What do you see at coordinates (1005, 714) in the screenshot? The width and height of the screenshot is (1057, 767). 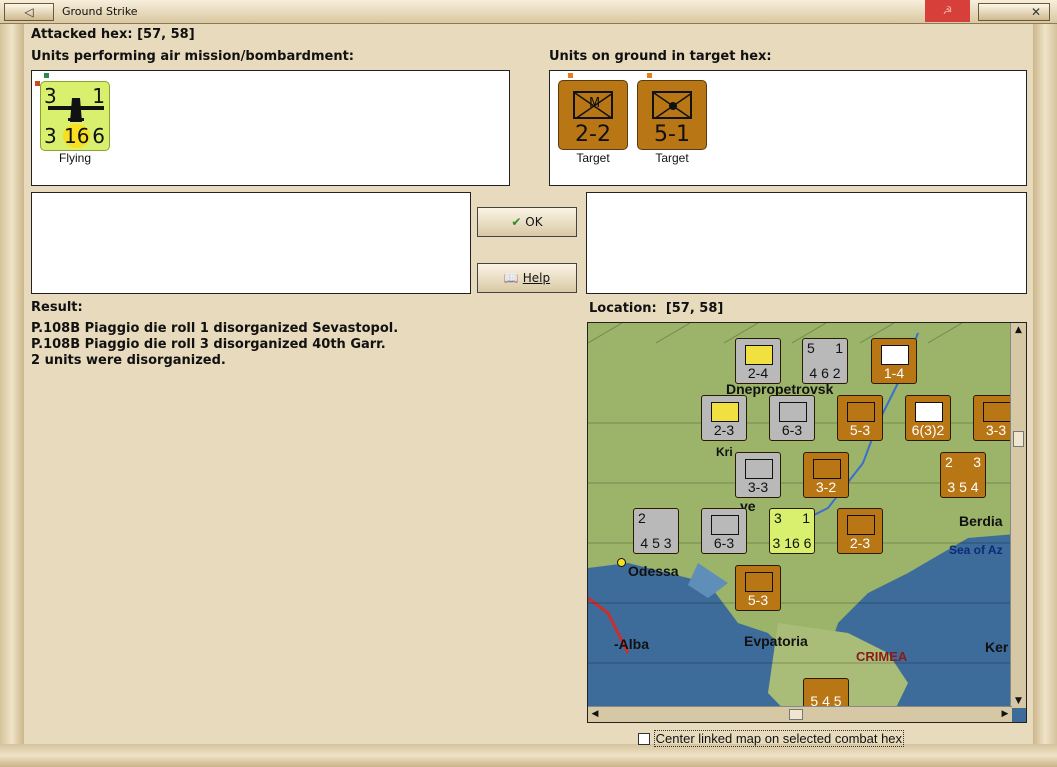 I see `scroll-right-arrow: ▶` at bounding box center [1005, 714].